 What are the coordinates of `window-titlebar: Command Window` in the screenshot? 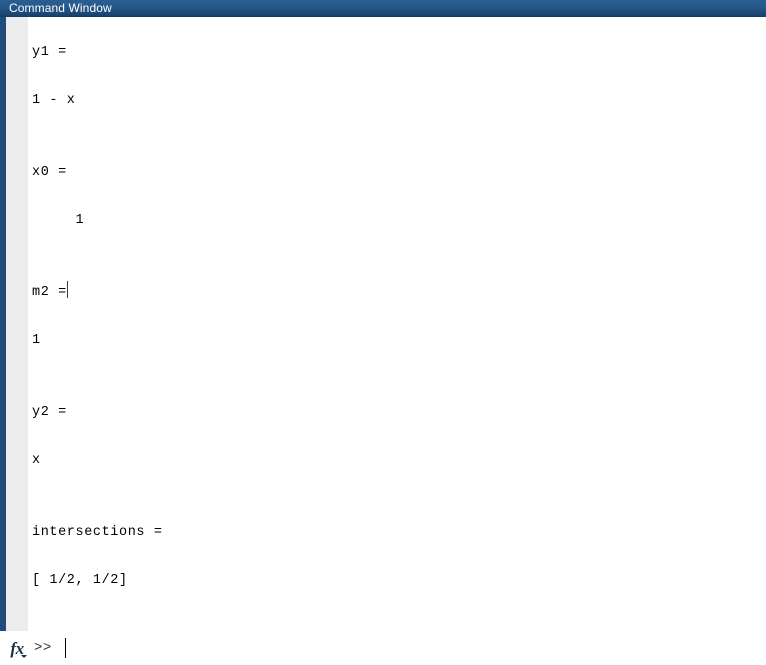 It's located at (383, 8).